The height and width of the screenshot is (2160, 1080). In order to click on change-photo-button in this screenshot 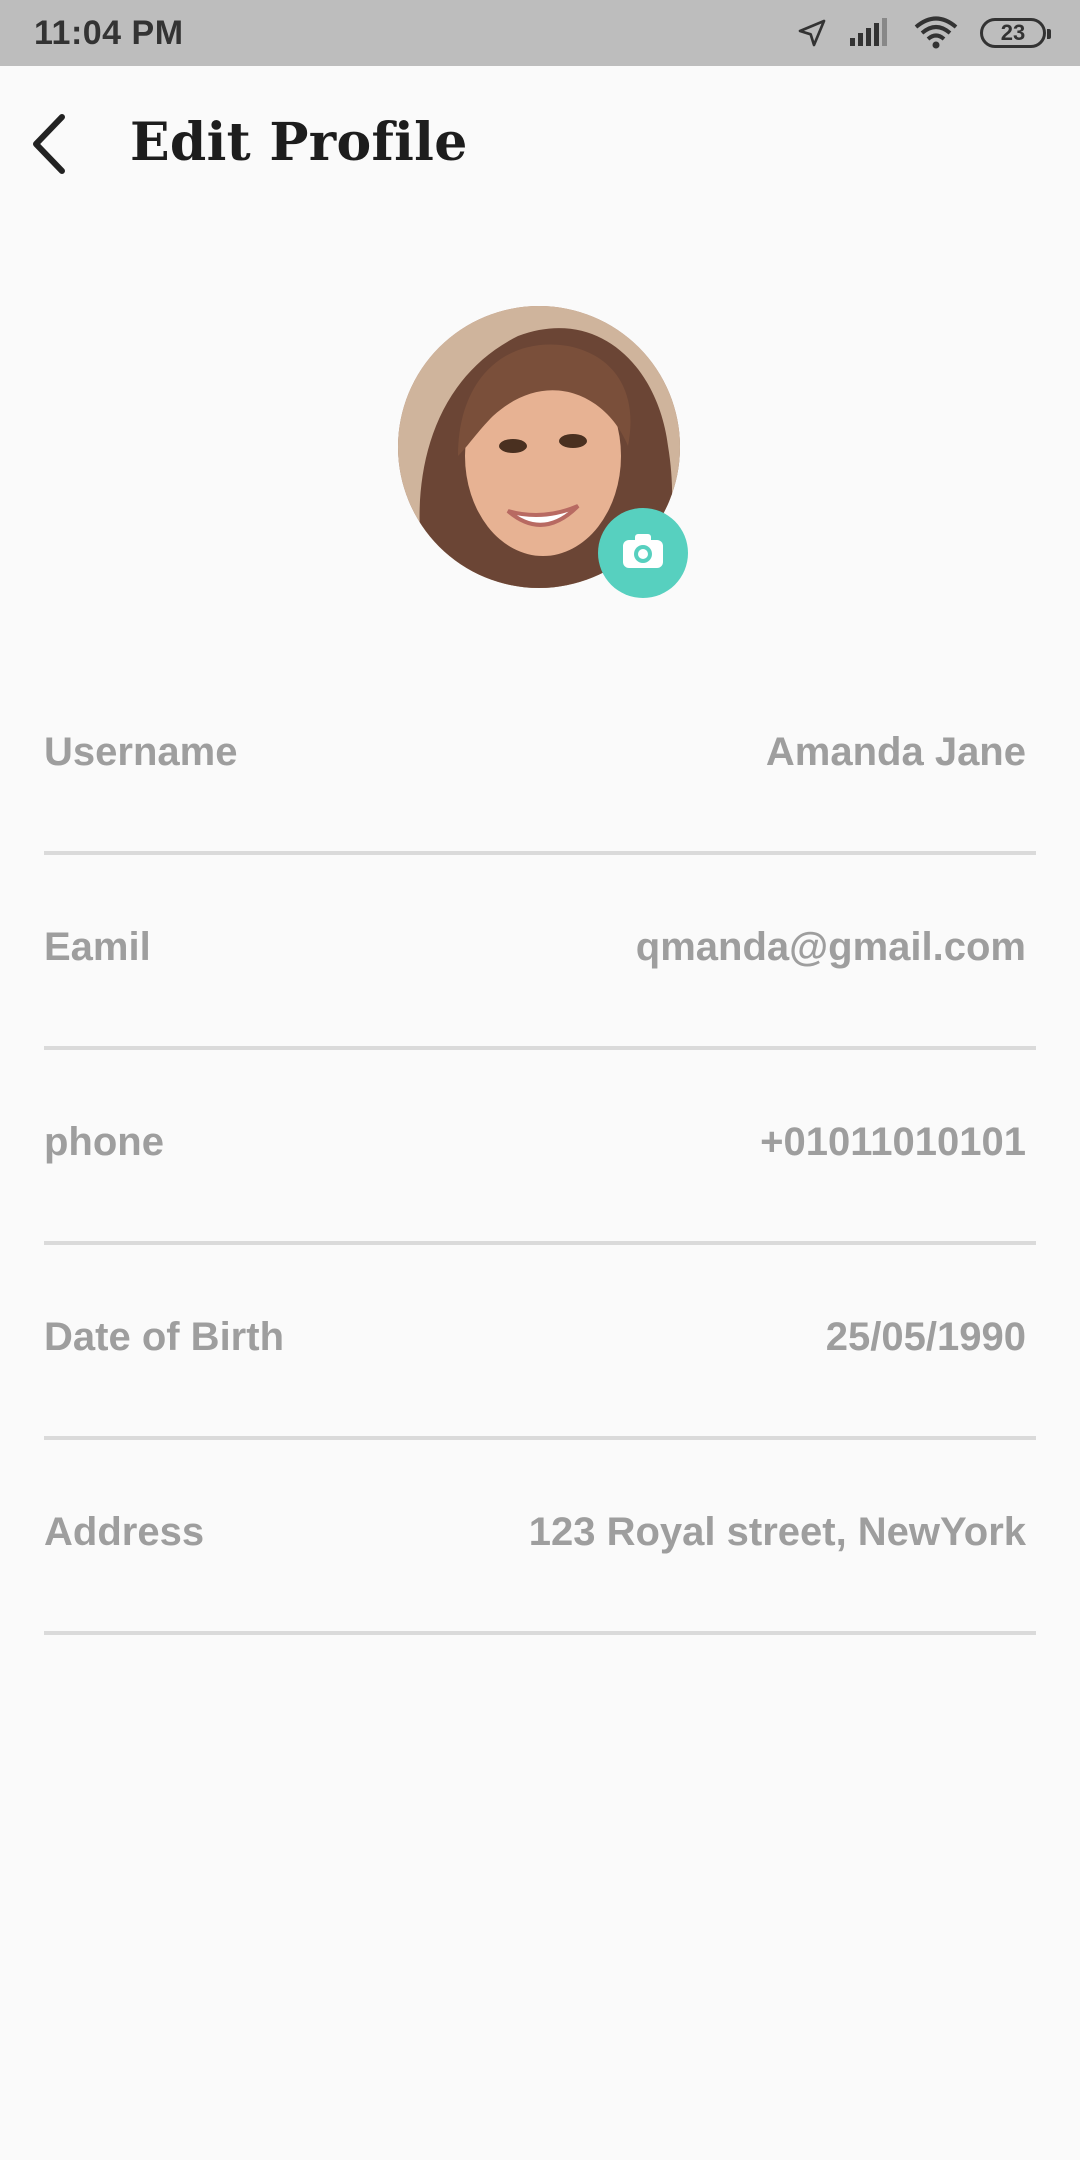, I will do `click(643, 553)`.